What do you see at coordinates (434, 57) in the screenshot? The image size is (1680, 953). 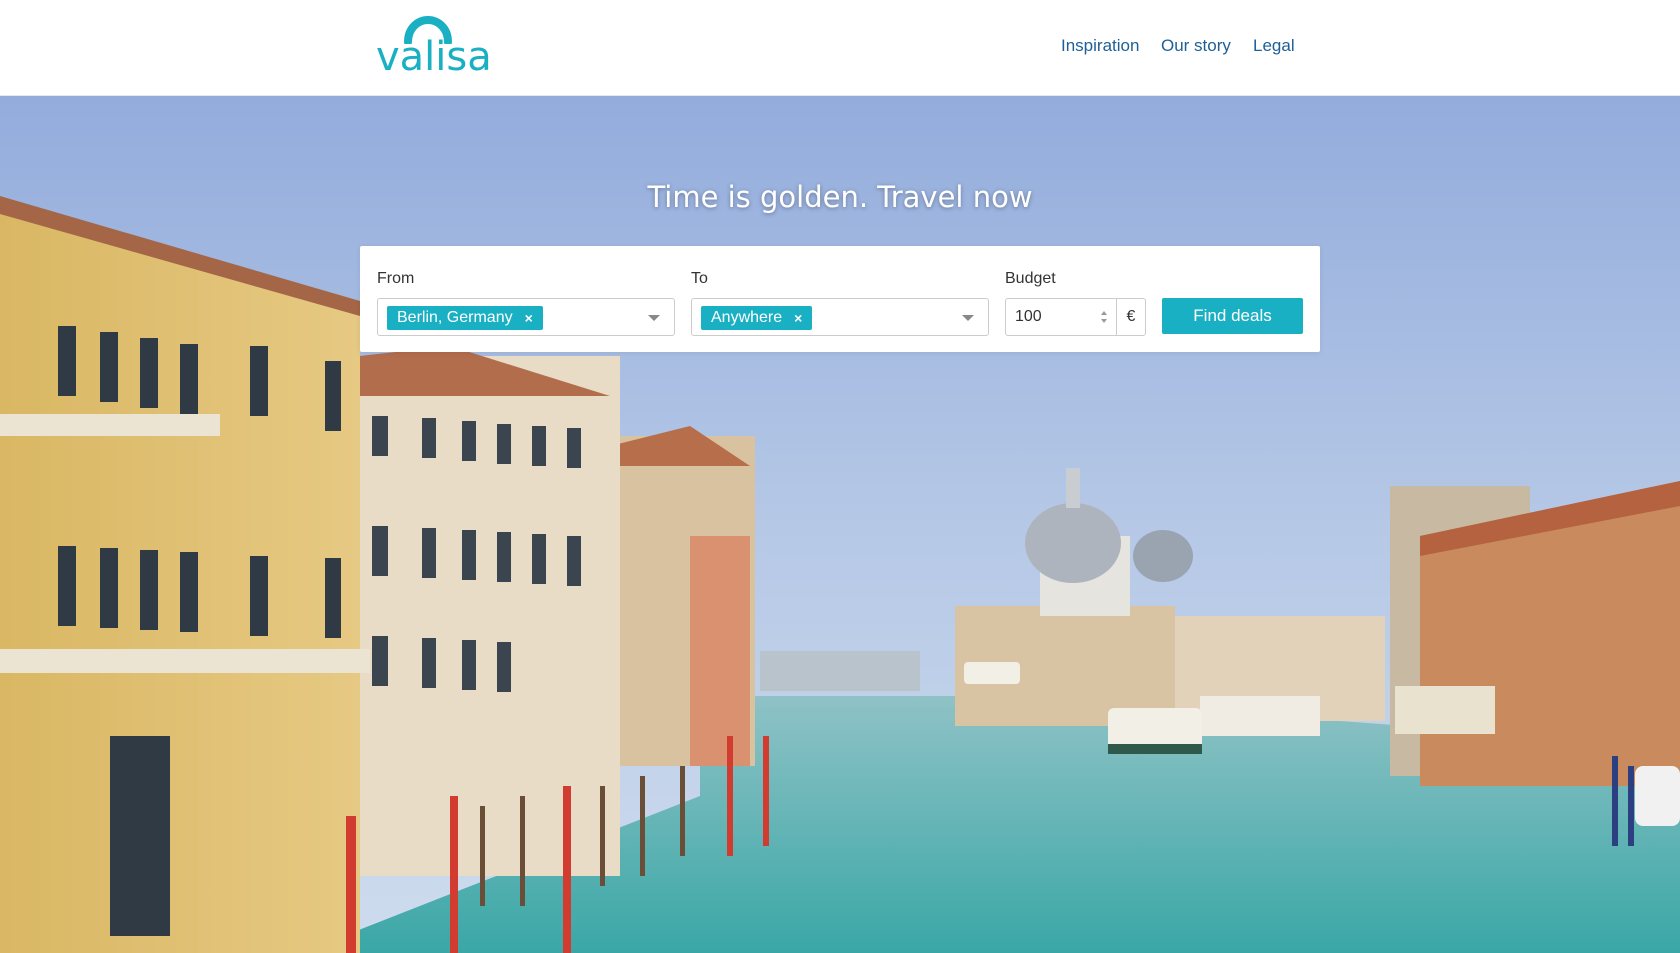 I see `logo-text: valisa` at bounding box center [434, 57].